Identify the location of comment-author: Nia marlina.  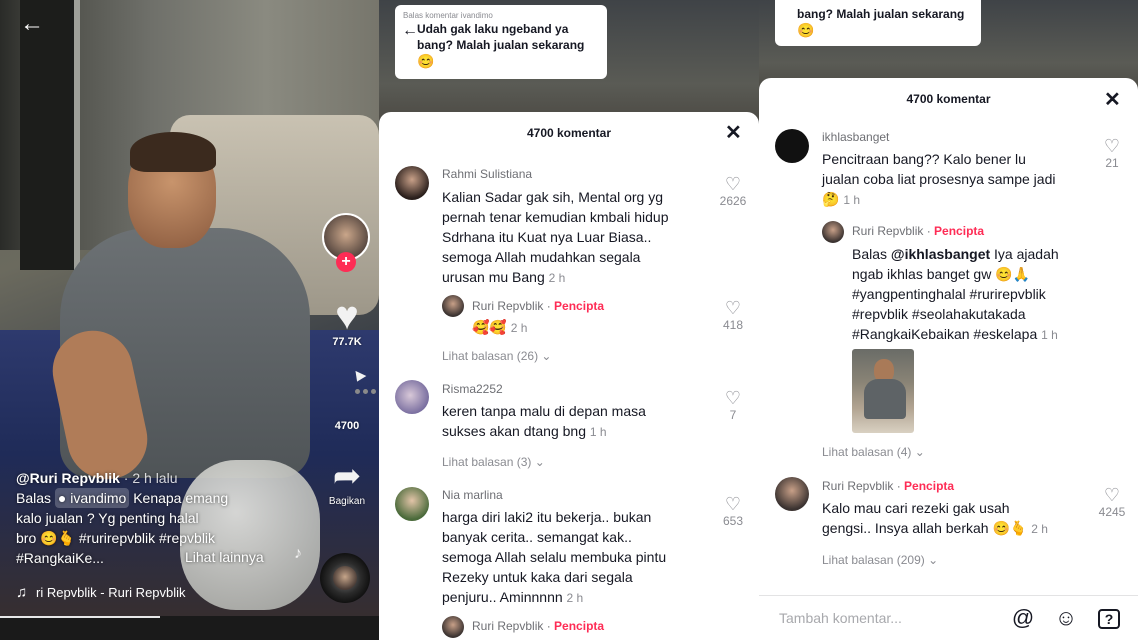
(472, 495).